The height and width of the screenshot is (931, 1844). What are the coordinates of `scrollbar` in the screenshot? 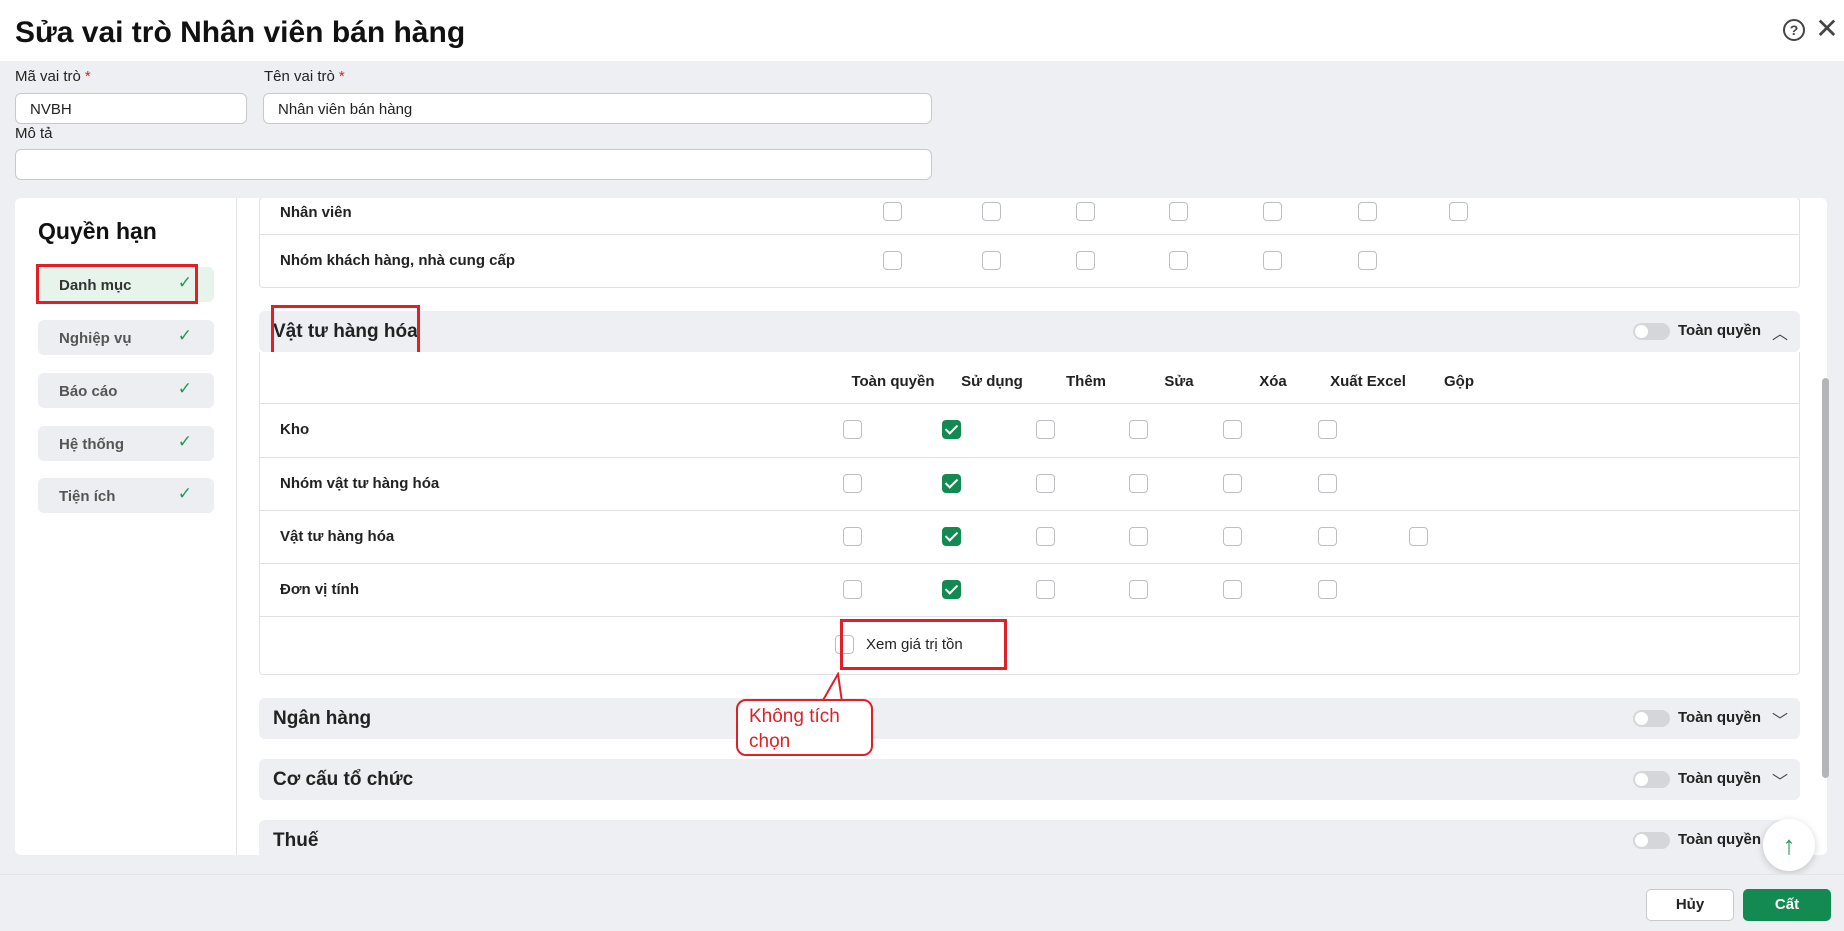 It's located at (1825, 526).